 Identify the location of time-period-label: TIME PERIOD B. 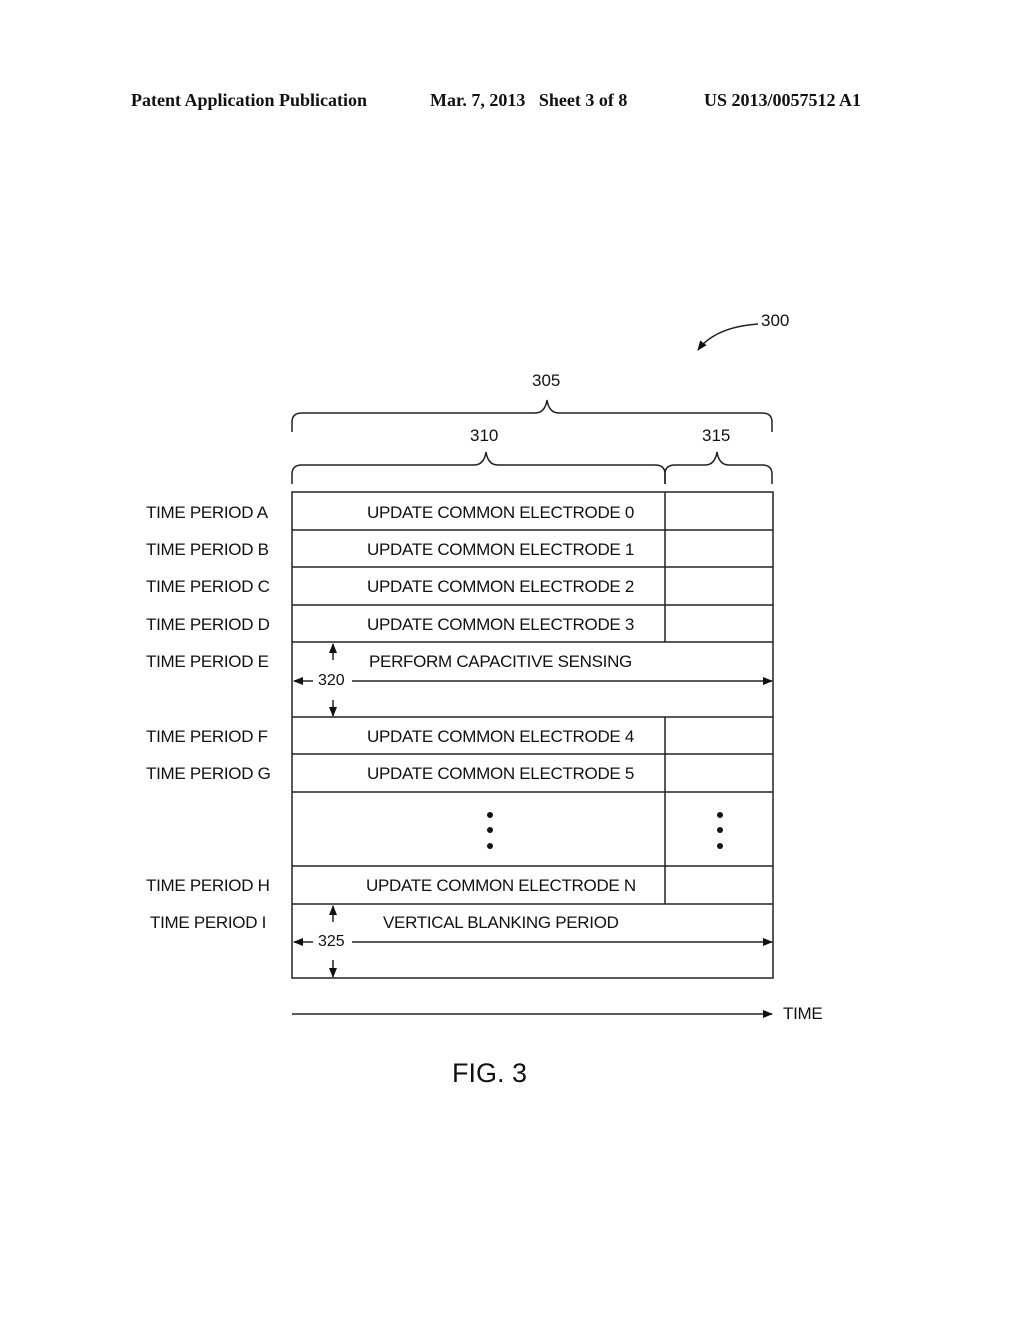
(207, 549).